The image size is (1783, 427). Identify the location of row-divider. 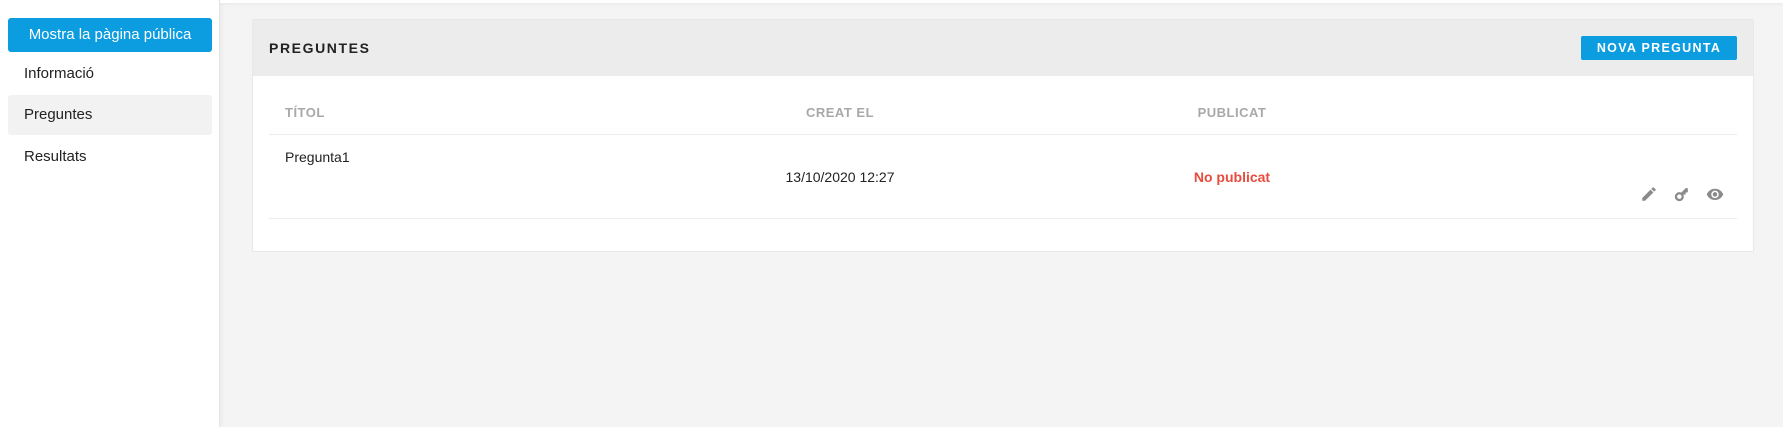
(1003, 218).